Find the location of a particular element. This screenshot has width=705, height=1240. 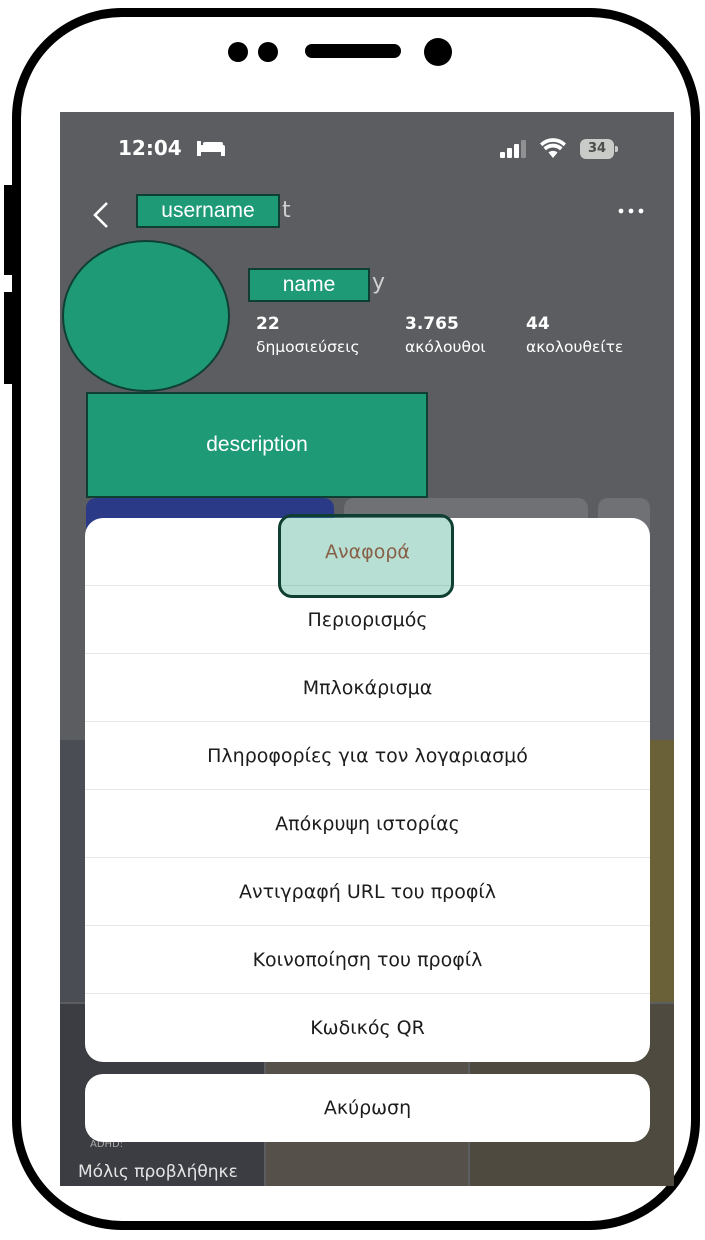

more-options-icon is located at coordinates (631, 210).